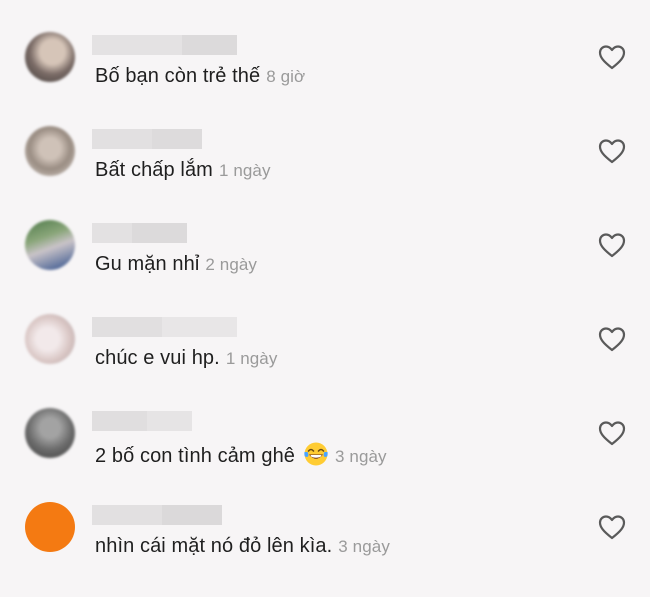  Describe the element at coordinates (178, 76) in the screenshot. I see `comment-body: Bố bạn còn trẻ thế` at that location.